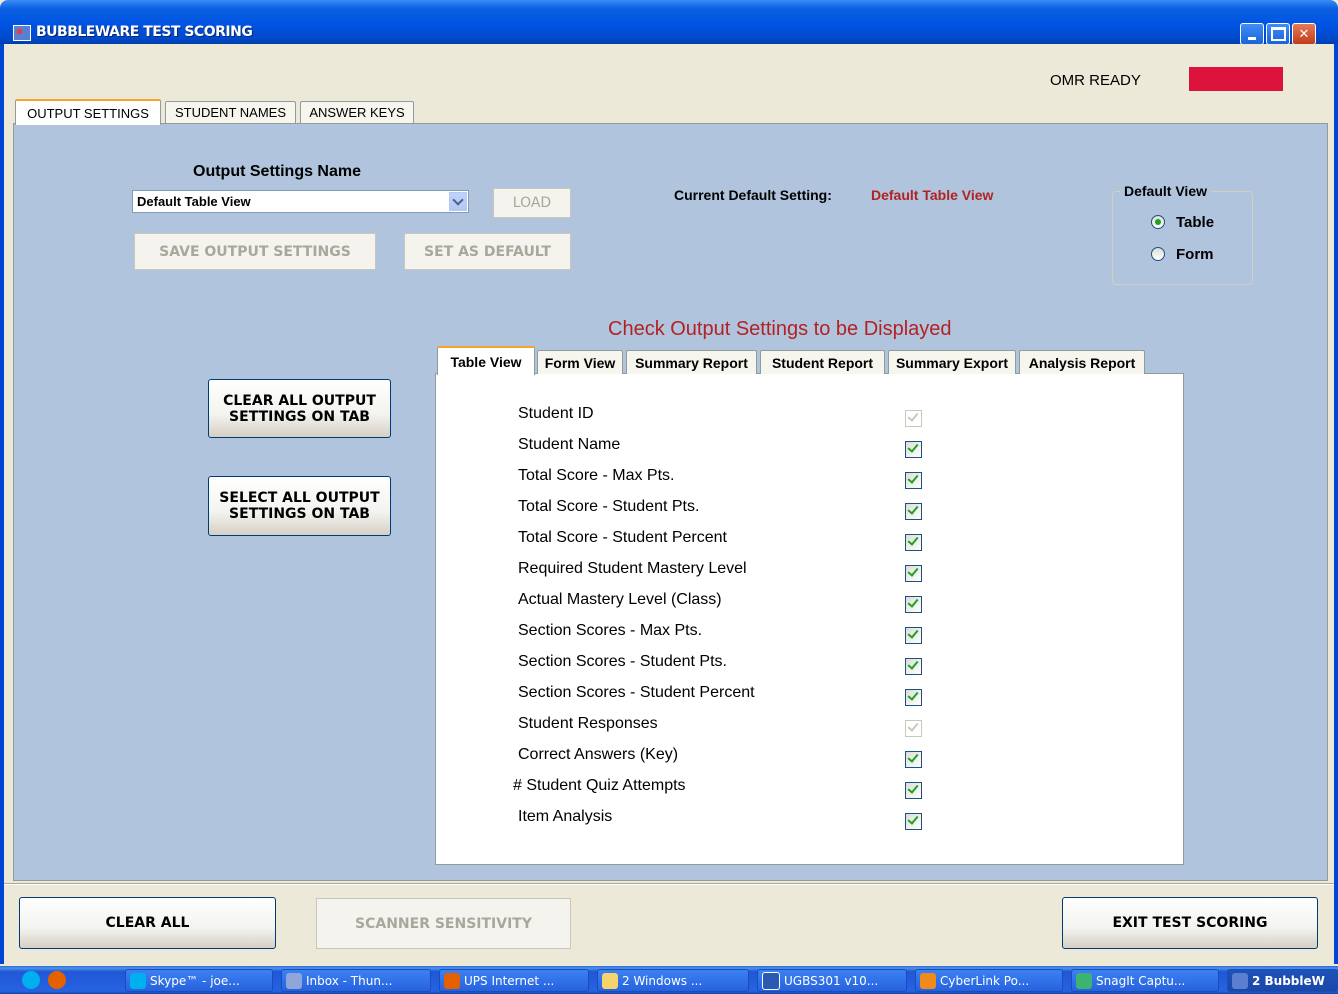 The width and height of the screenshot is (1338, 994). Describe the element at coordinates (88, 112) in the screenshot. I see `tab-output-settings: OUTPUT SETTINGS` at that location.